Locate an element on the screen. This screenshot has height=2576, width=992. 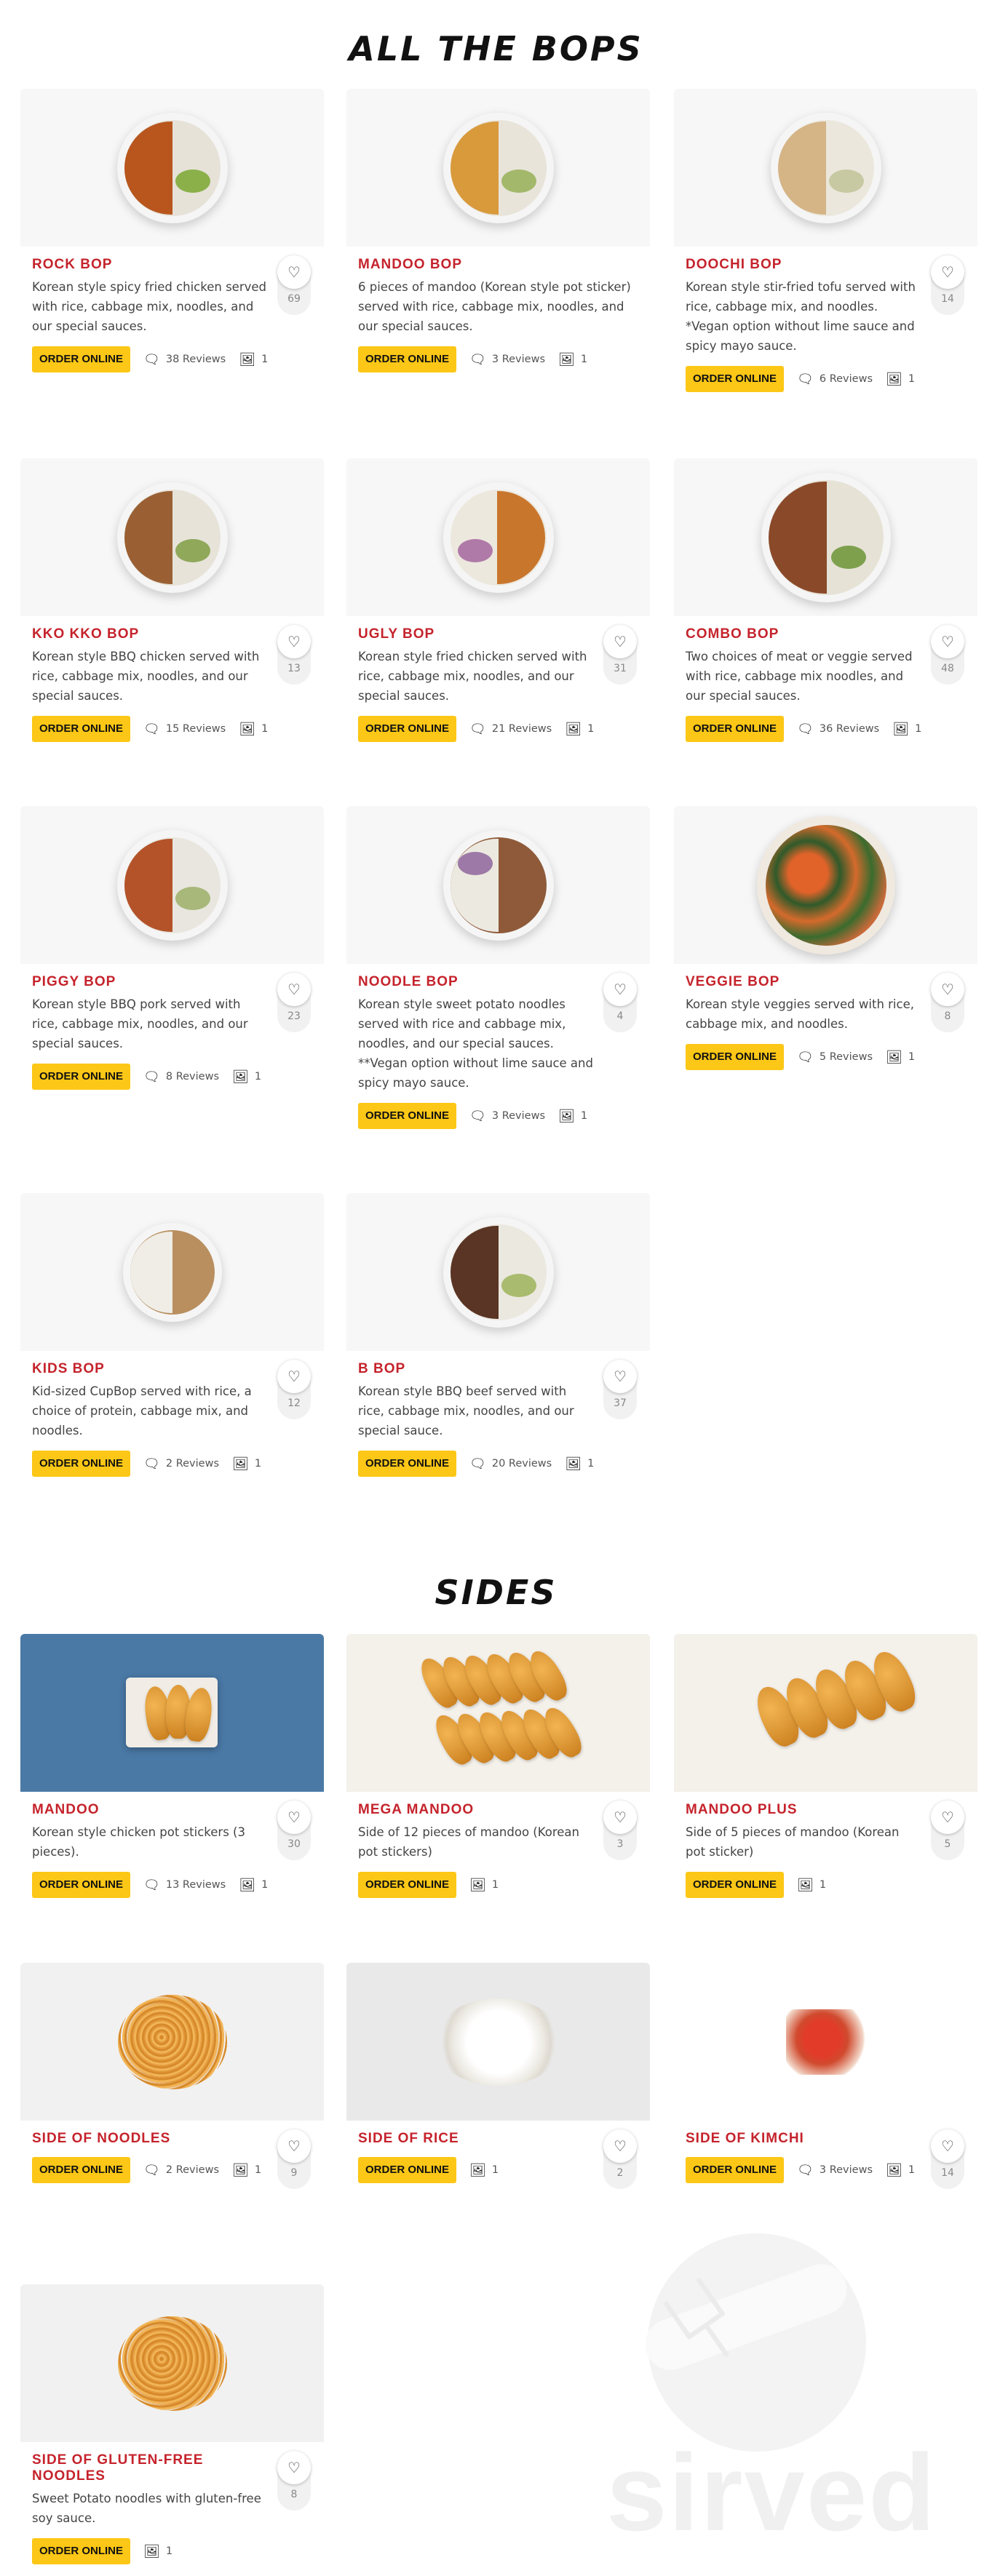
side-of-noodles-photo is located at coordinates (172, 2042).